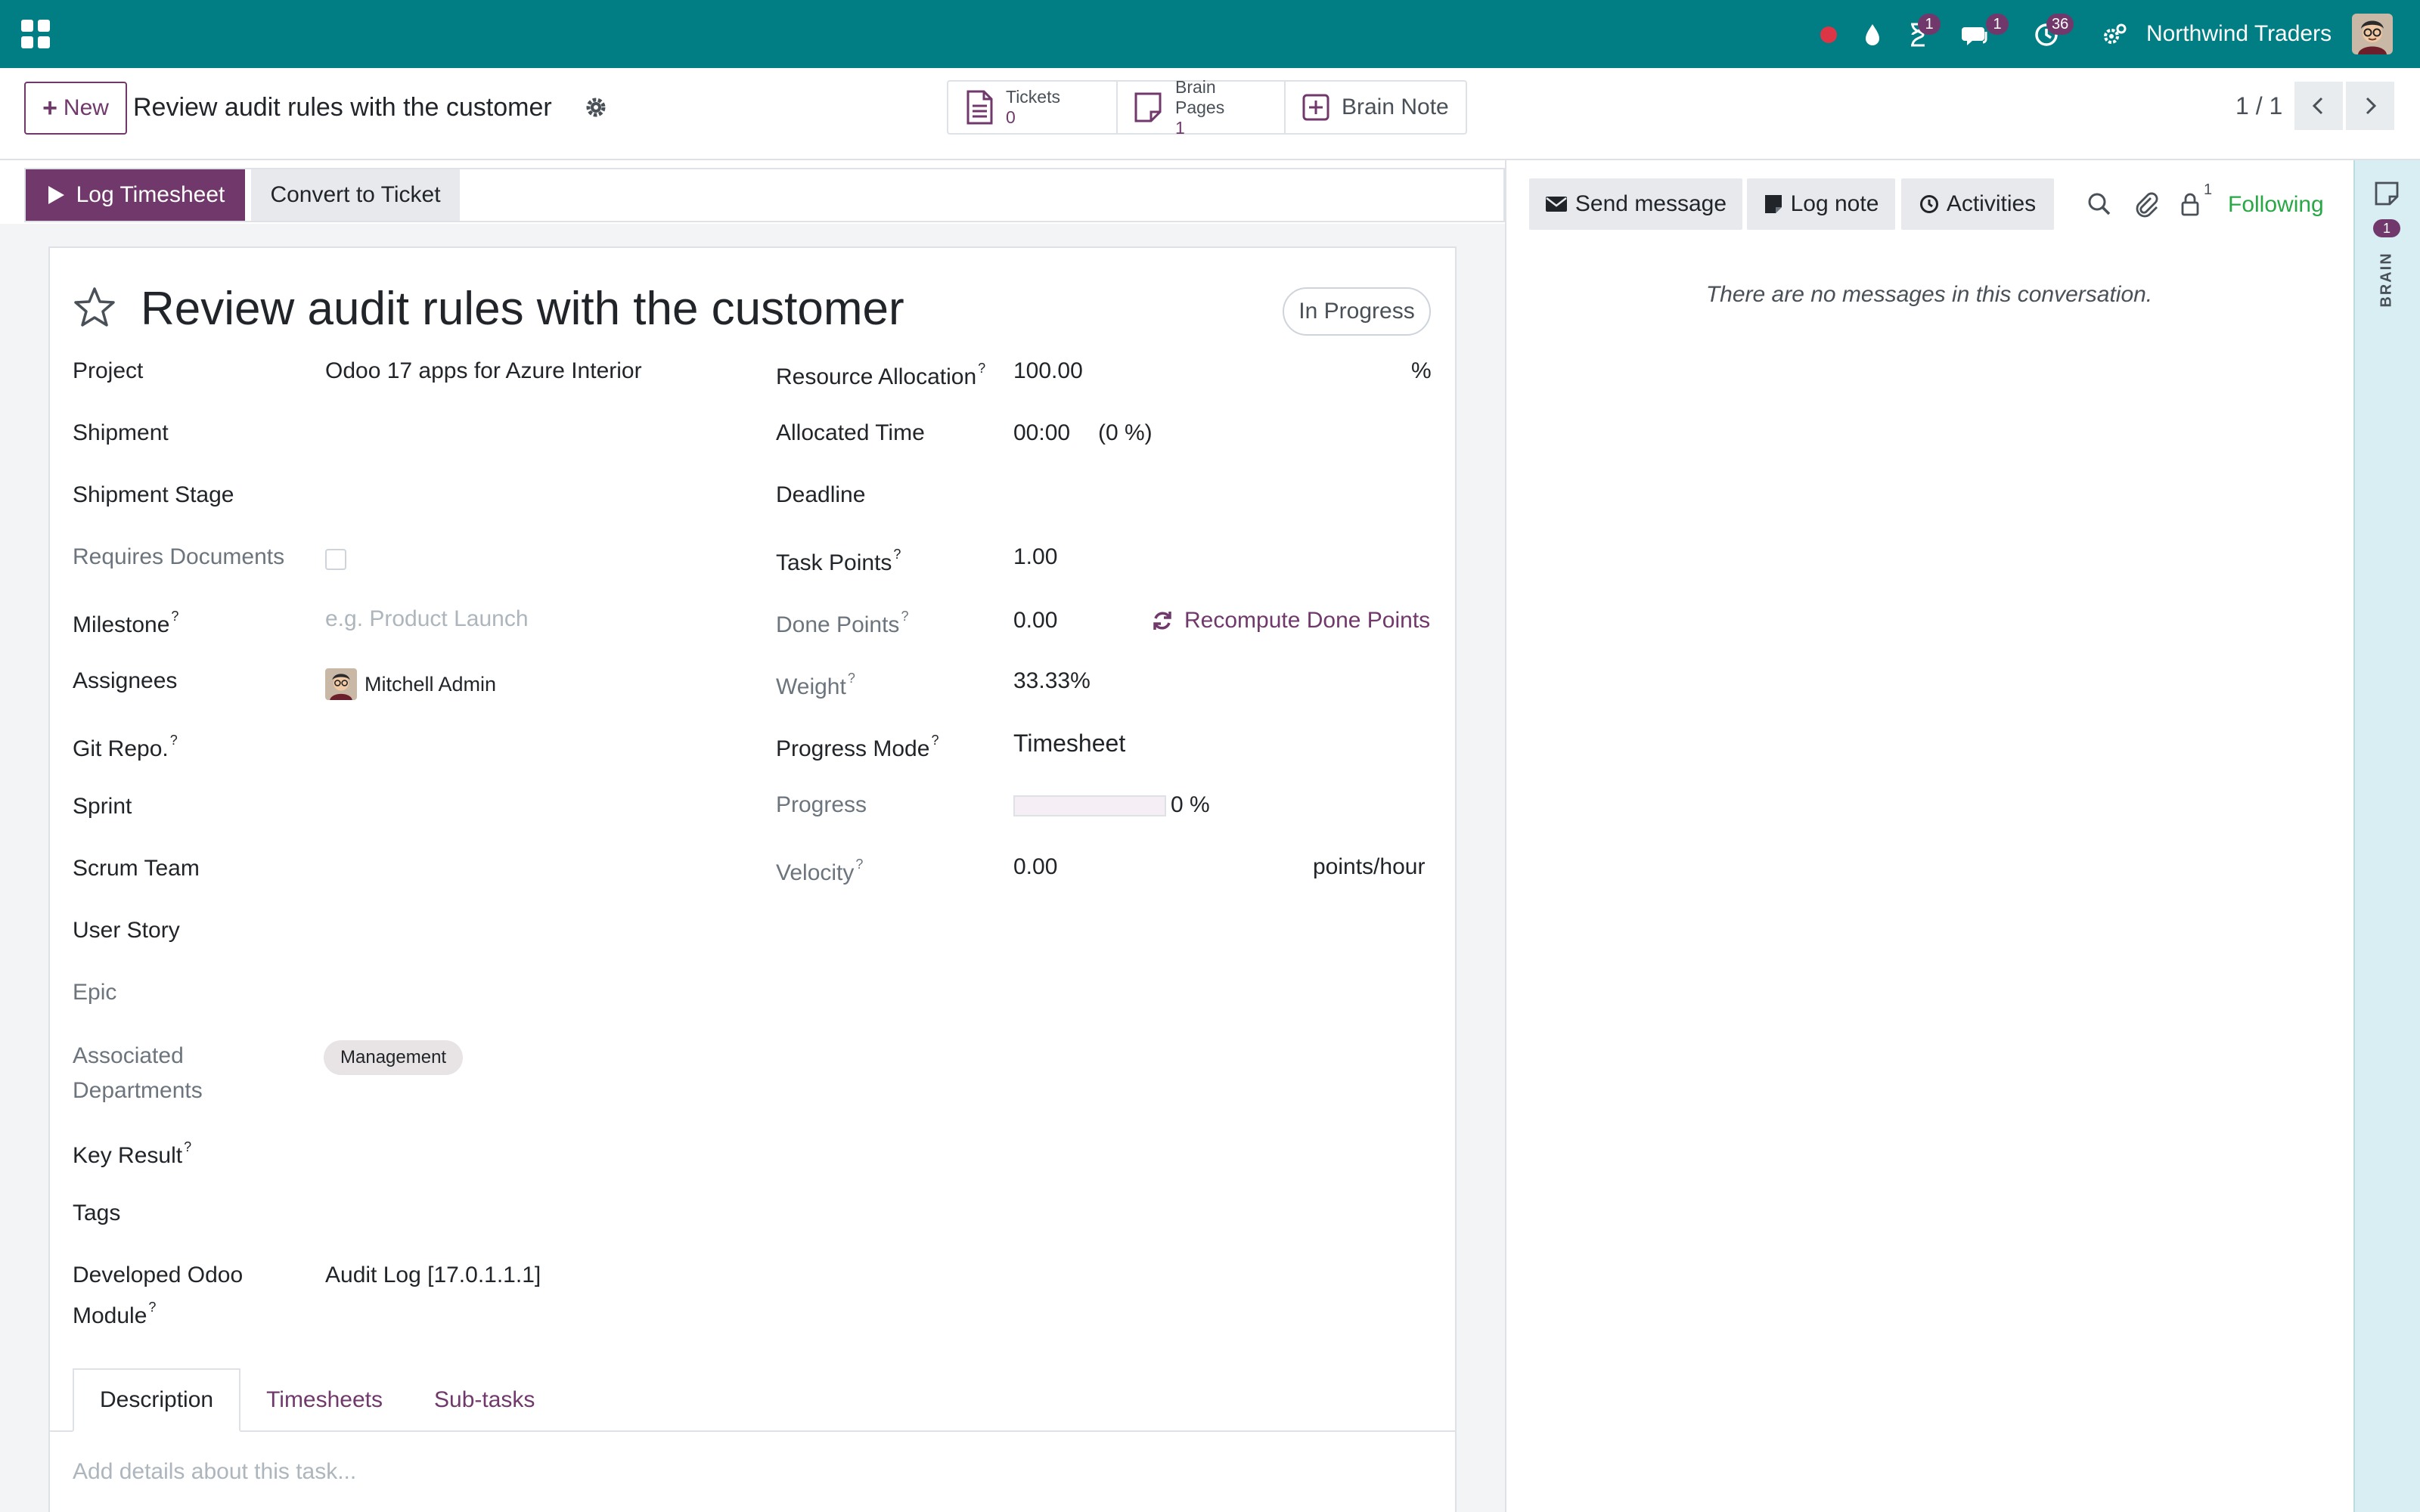  I want to click on velocity-label: Velocity?, so click(819, 870).